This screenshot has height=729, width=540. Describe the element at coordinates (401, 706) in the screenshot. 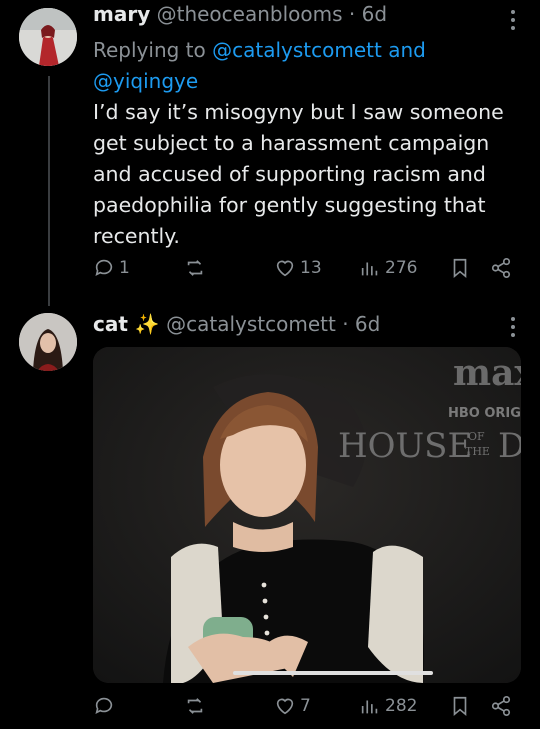

I see `views-count: 282` at that location.